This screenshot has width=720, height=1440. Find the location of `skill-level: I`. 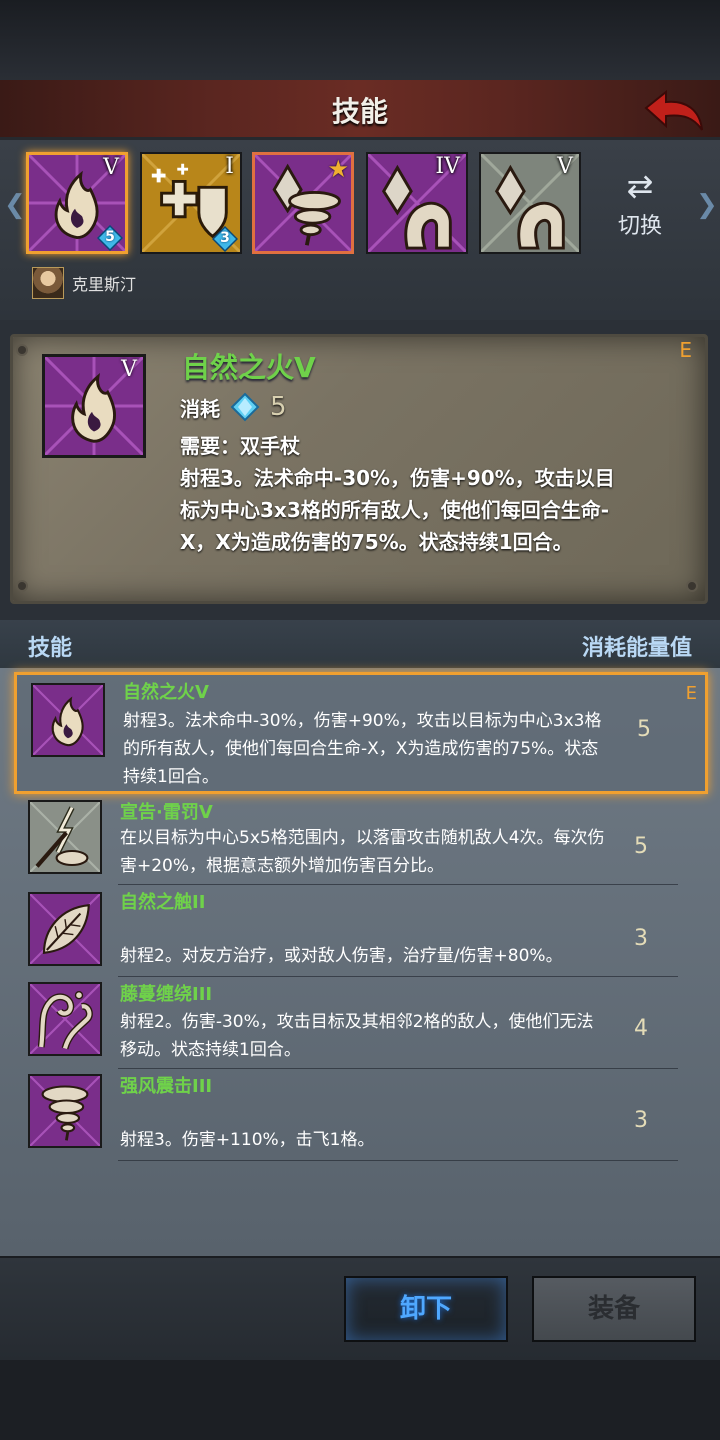

skill-level: I is located at coordinates (229, 166).